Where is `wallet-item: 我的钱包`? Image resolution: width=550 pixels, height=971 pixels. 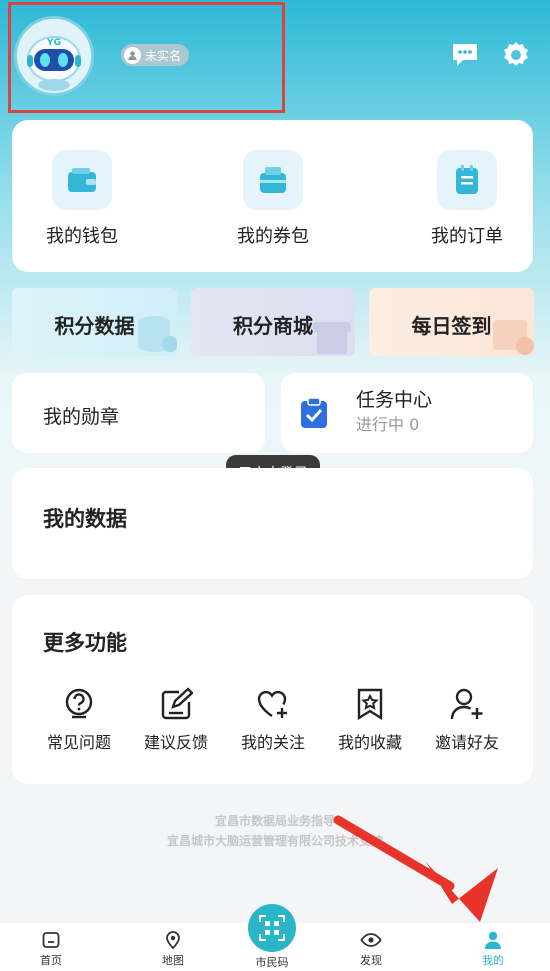
wallet-item: 我的钱包 is located at coordinates (82, 199).